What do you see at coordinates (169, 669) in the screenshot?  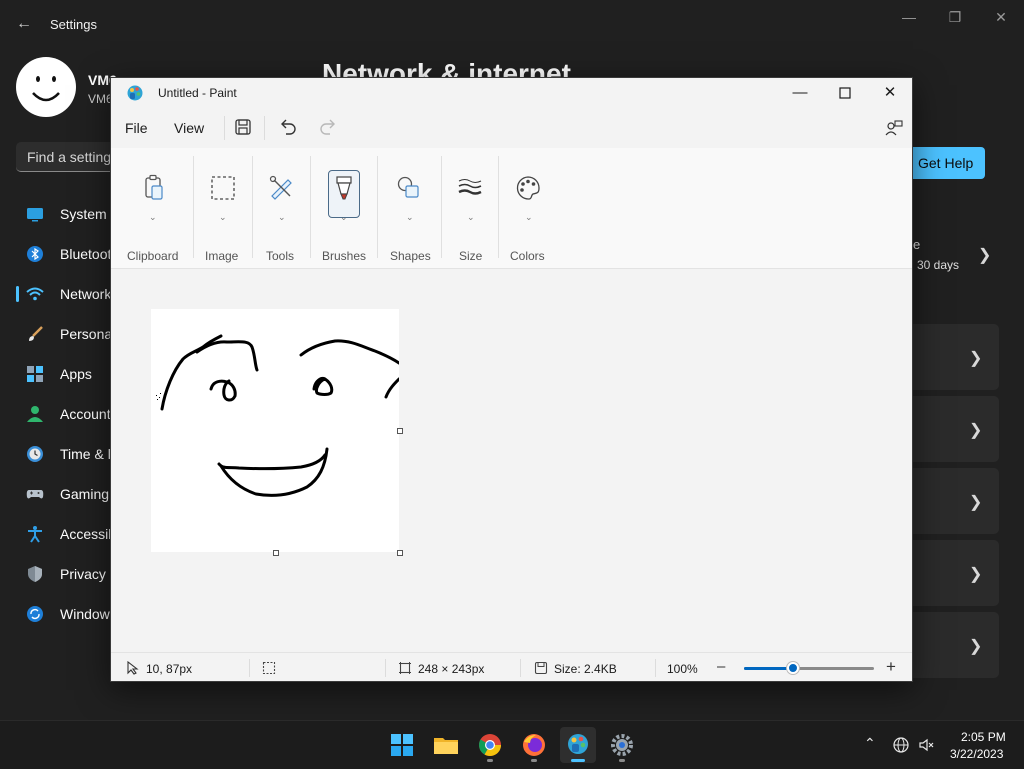 I see `cursor-position: 10, 87px` at bounding box center [169, 669].